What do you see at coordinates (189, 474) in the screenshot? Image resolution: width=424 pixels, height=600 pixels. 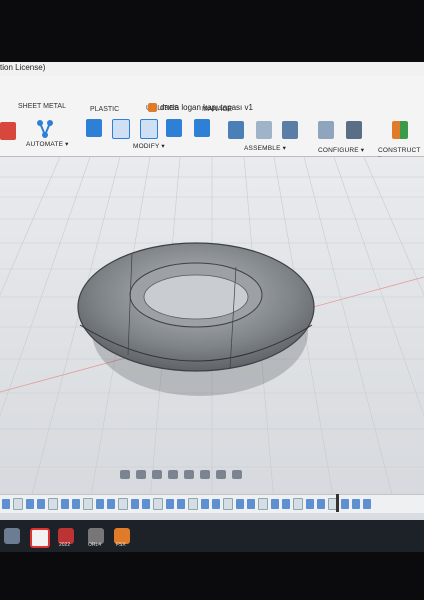 I see `fit-icon` at bounding box center [189, 474].